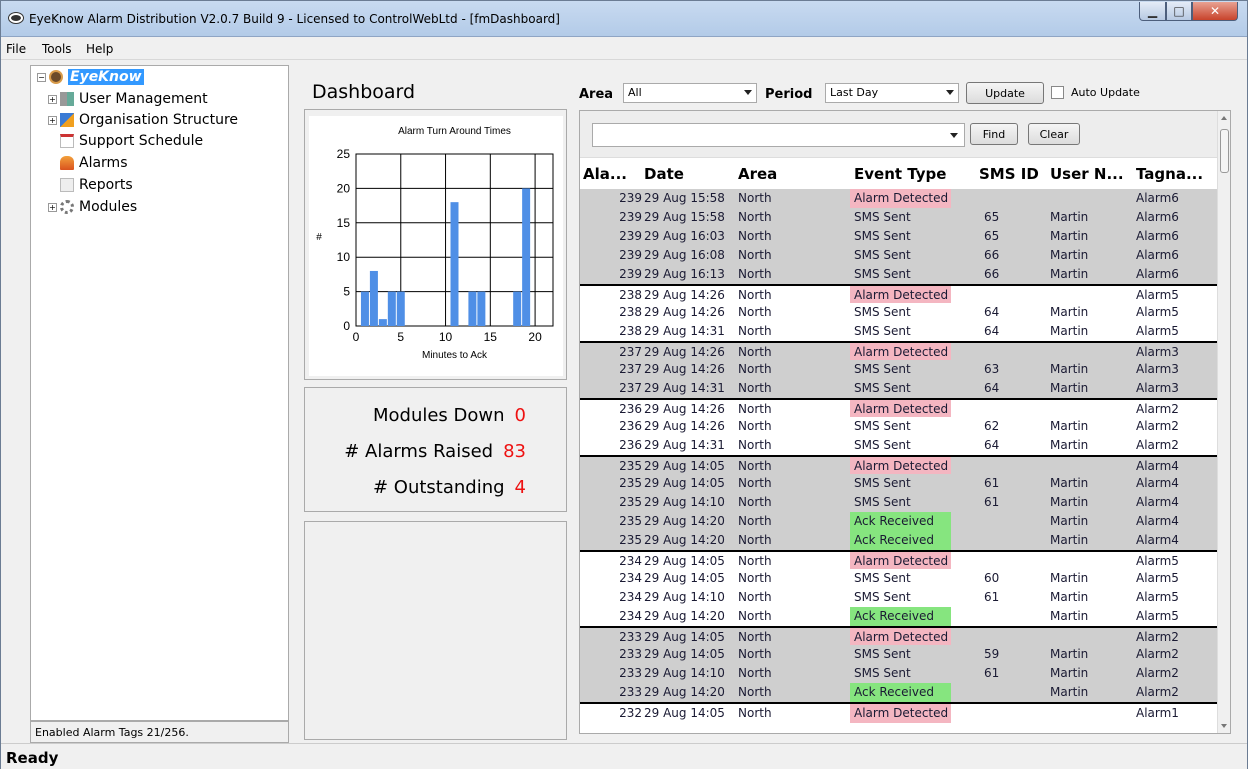 This screenshot has height=769, width=1248. Describe the element at coordinates (899, 636) in the screenshot. I see `table-row: 233 29 Aug 14:05 North Alarm Detected Alarm2` at that location.